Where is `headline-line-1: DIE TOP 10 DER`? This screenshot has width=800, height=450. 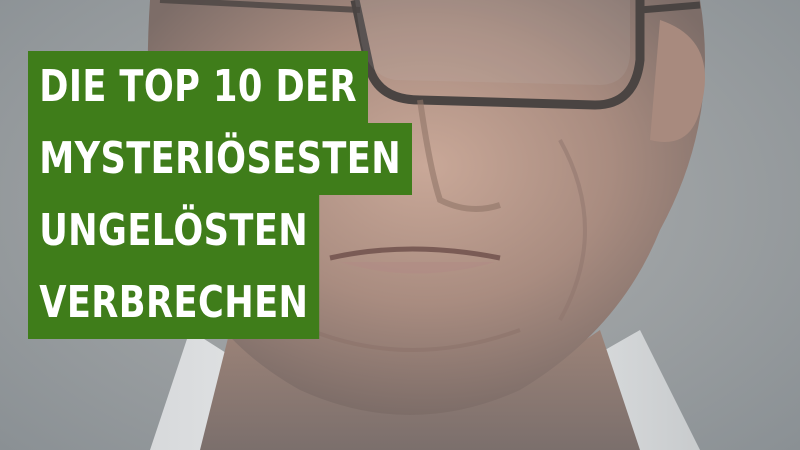 headline-line-1: DIE TOP 10 DER is located at coordinates (198, 87).